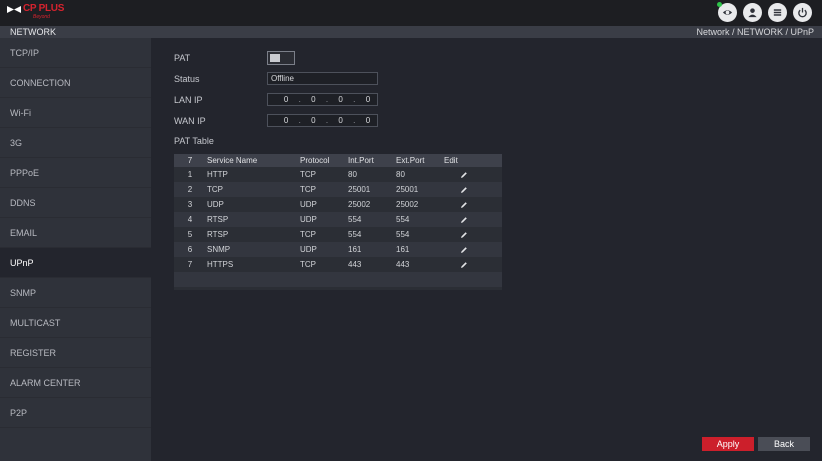 This screenshot has width=822, height=461. Describe the element at coordinates (33, 32) in the screenshot. I see `page-title: NETWORK` at that location.